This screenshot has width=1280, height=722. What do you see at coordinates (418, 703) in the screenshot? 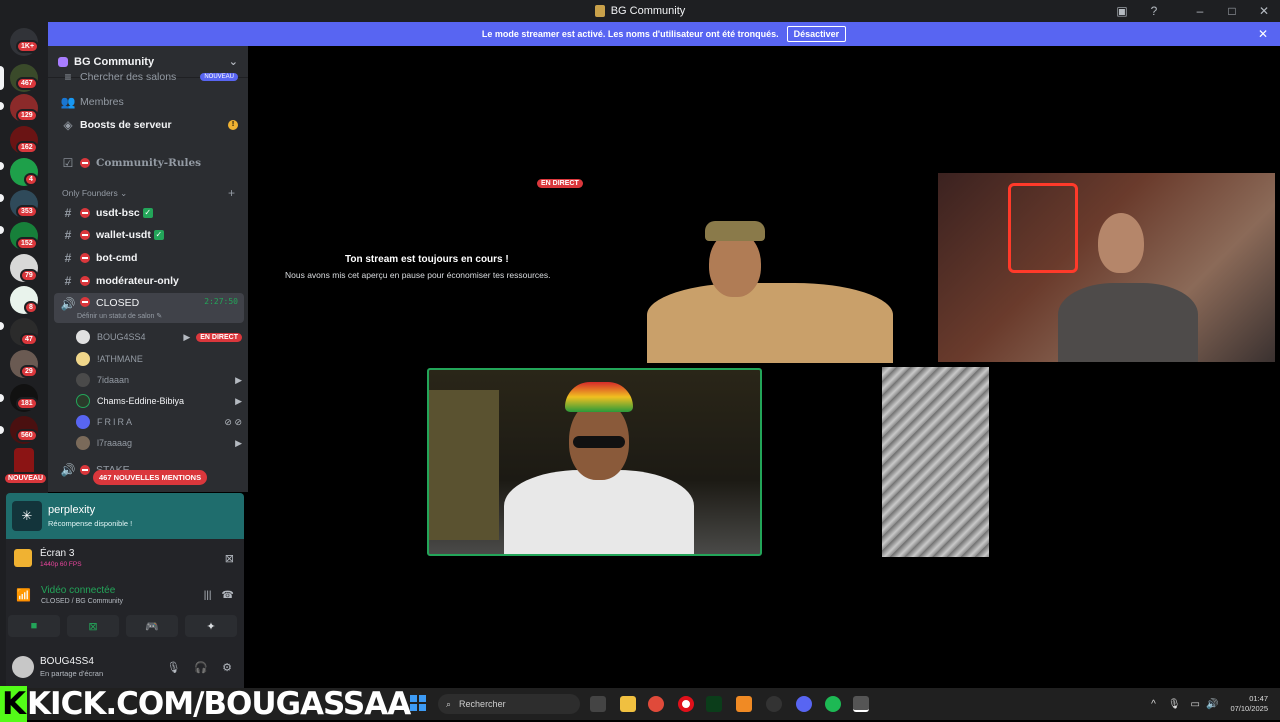
I see `windows-start-icon` at bounding box center [418, 703].